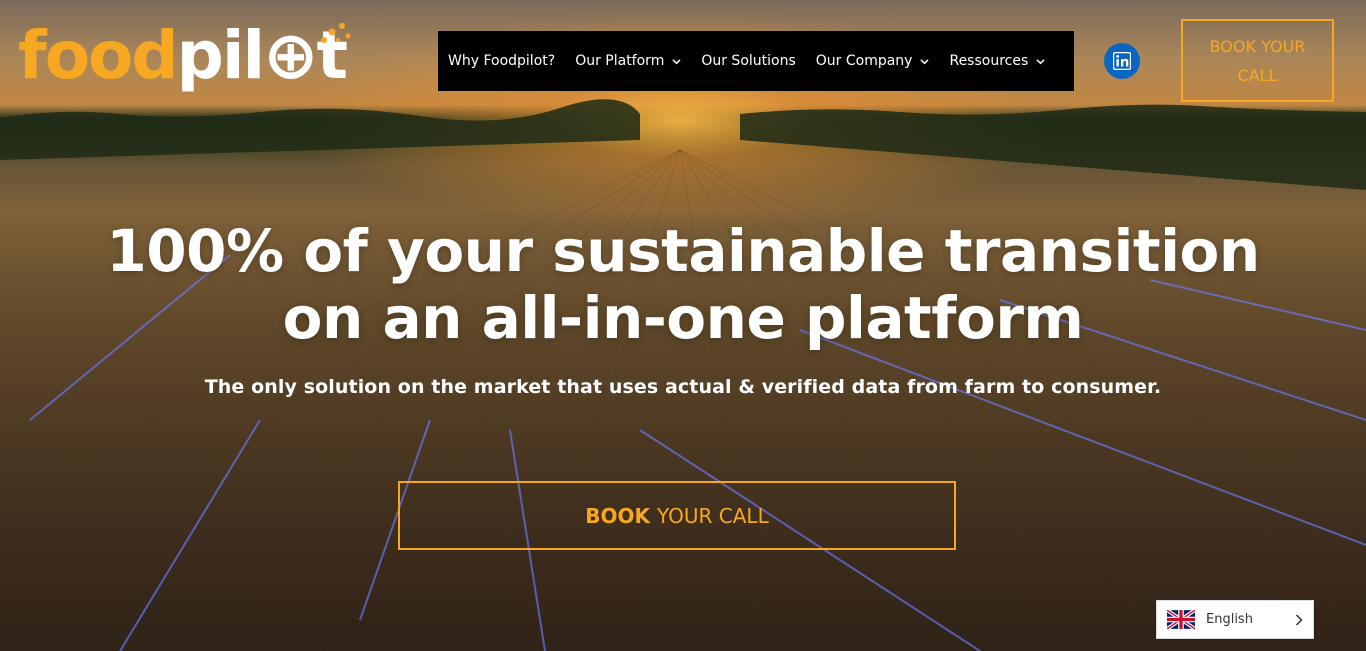  I want to click on nav-item-our-solutions: Our Solutions, so click(748, 61).